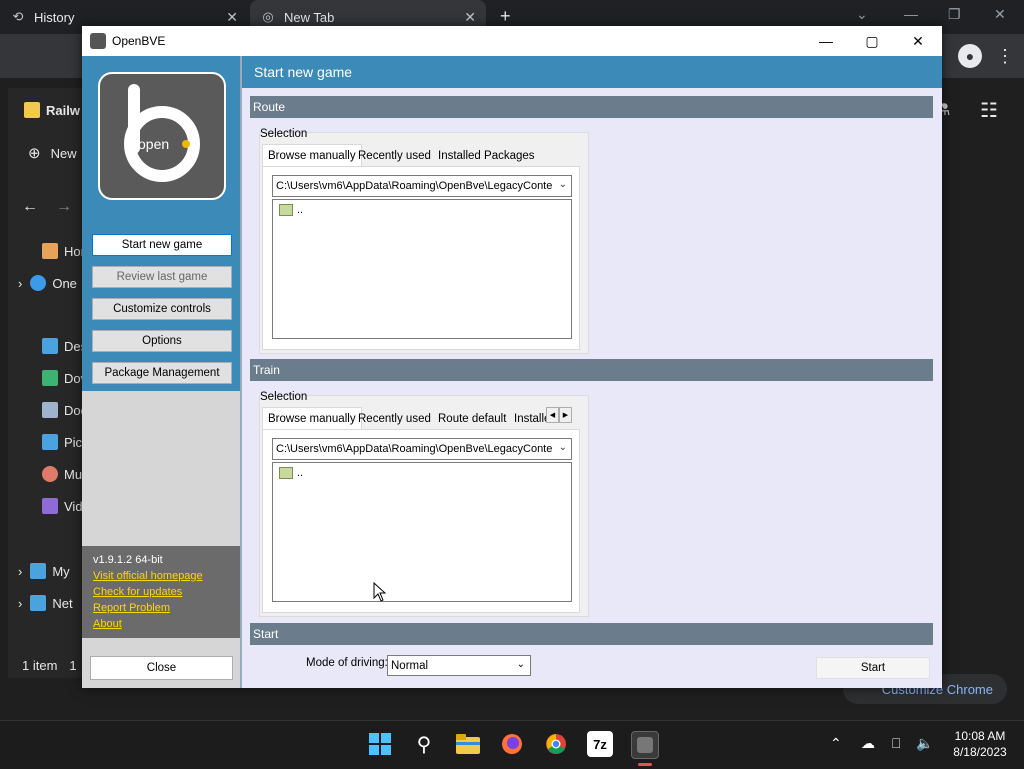 This screenshot has height=769, width=1024. Describe the element at coordinates (38, 571) in the screenshot. I see `computer-icon` at that location.